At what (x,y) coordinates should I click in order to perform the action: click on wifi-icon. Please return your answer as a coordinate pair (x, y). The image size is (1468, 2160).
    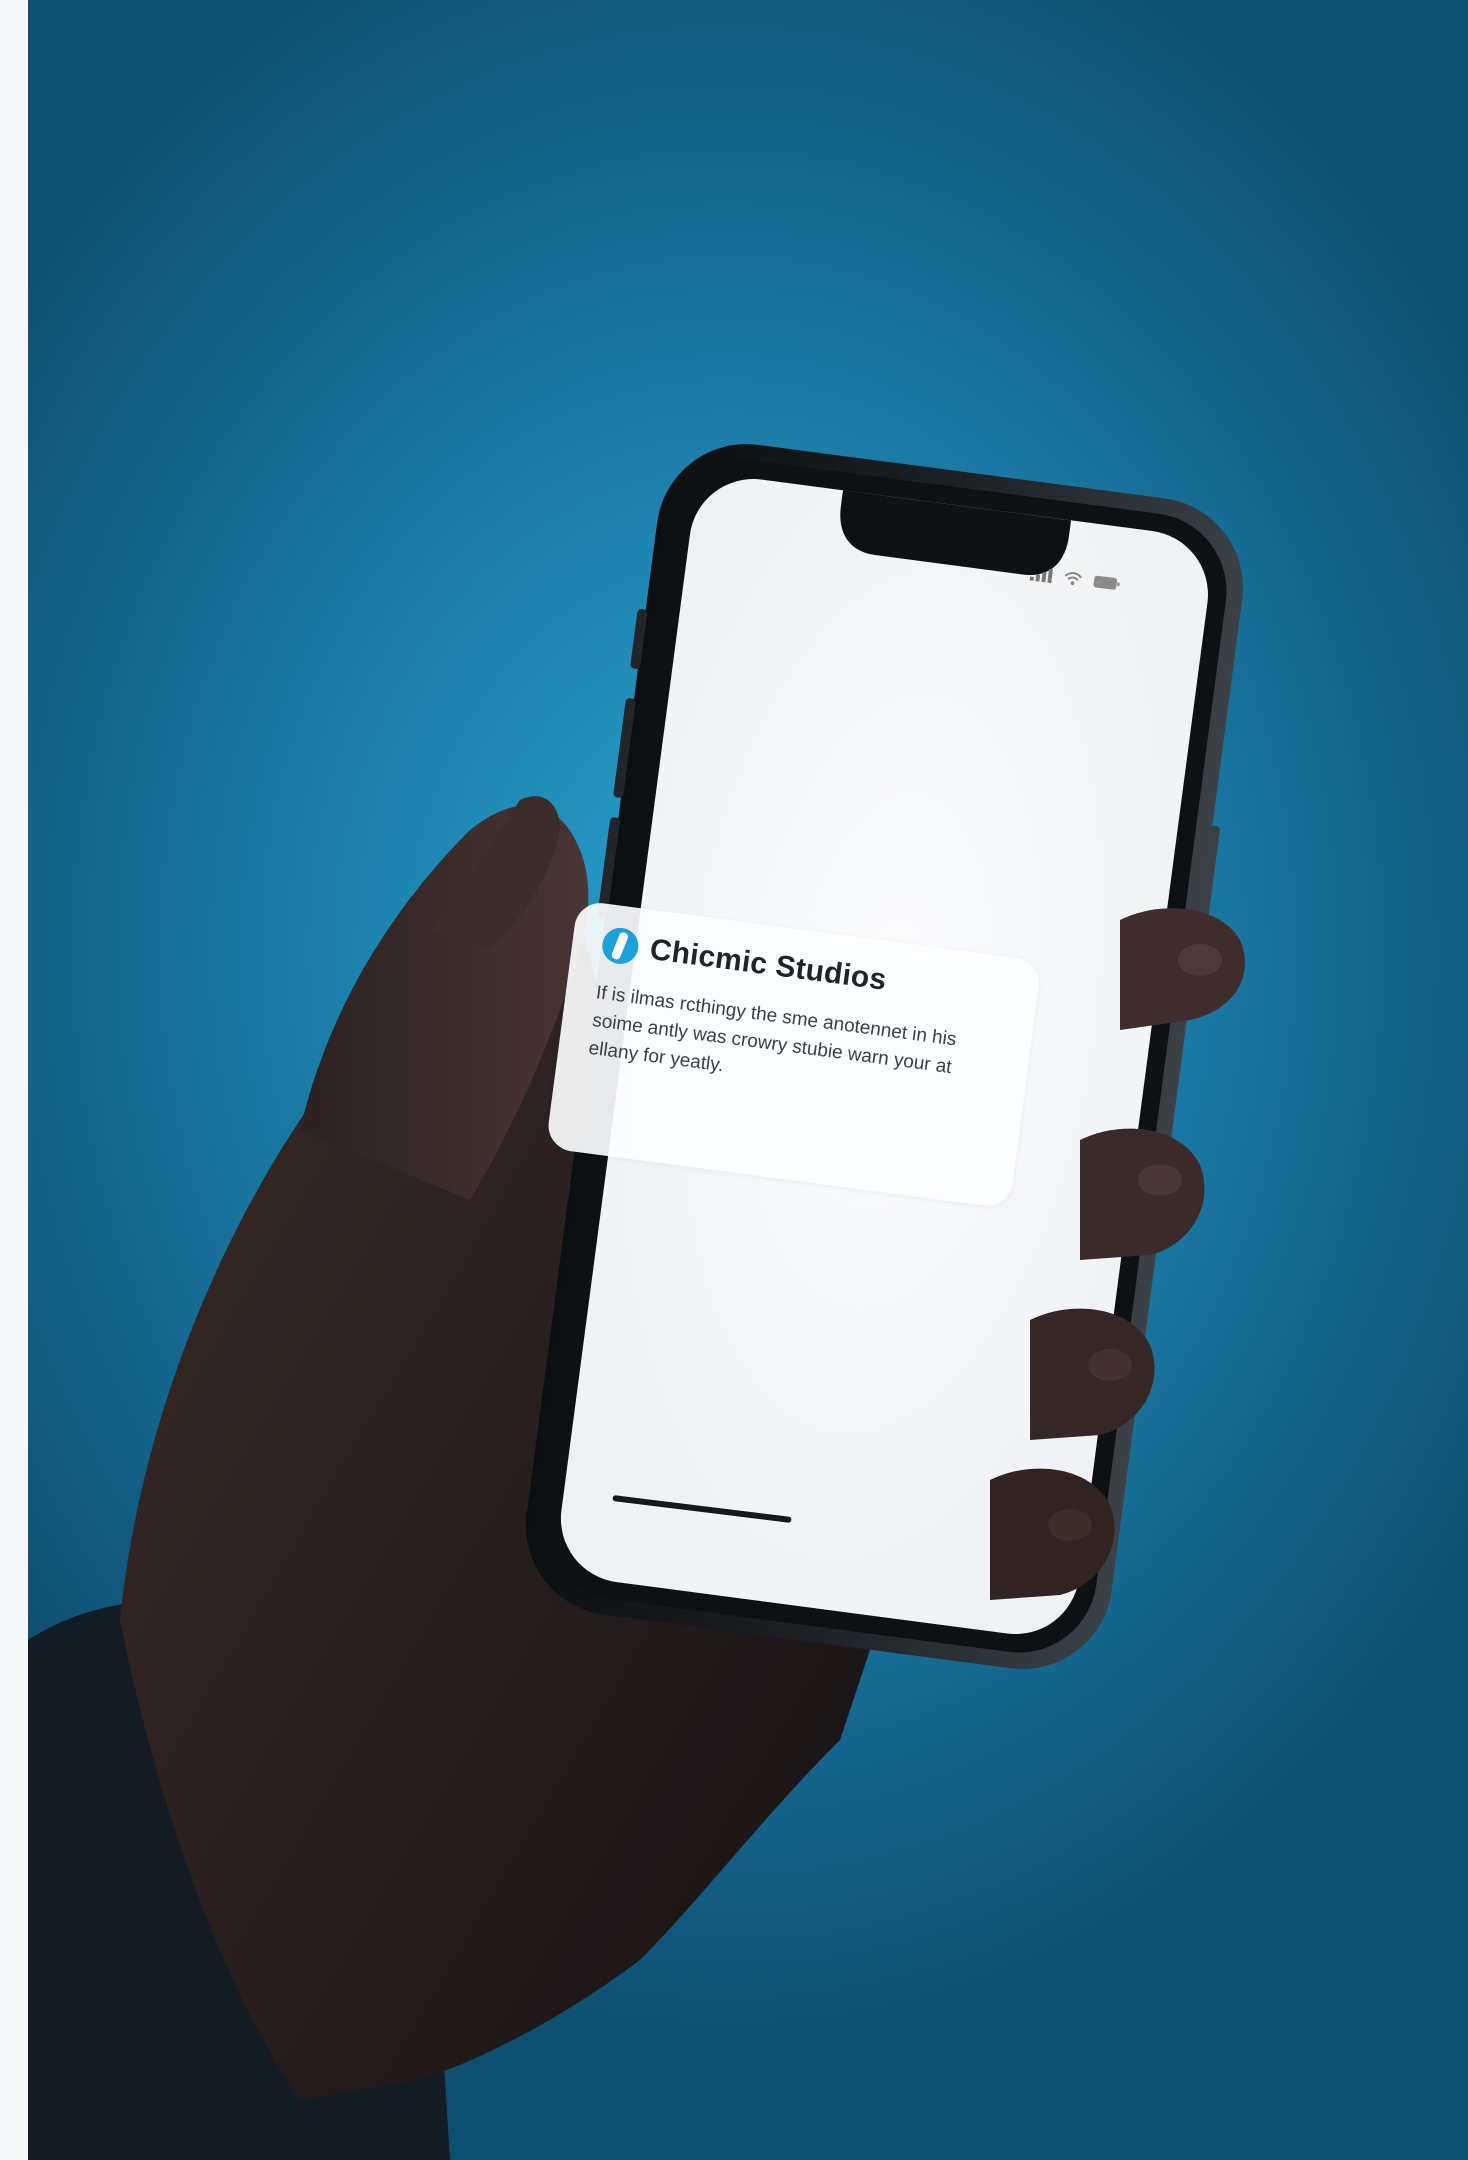
    Looking at the image, I should click on (1073, 579).